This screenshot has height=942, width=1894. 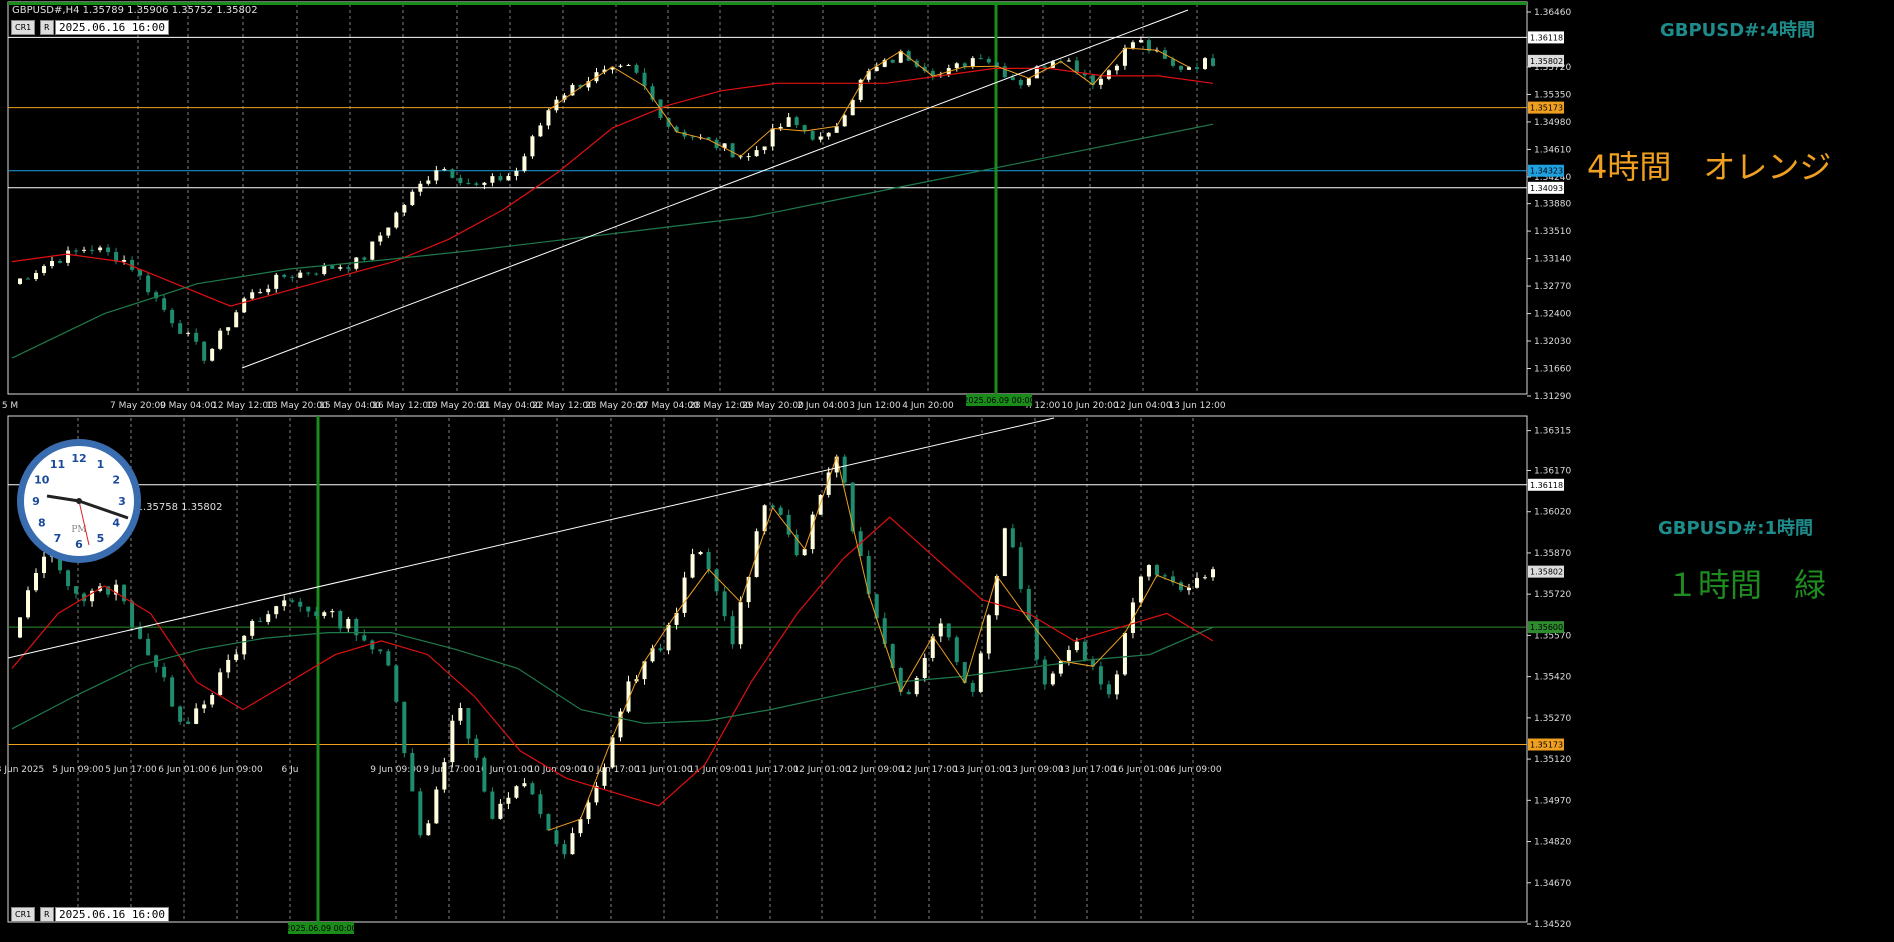 I want to click on clock-number: 6, so click(x=79, y=544).